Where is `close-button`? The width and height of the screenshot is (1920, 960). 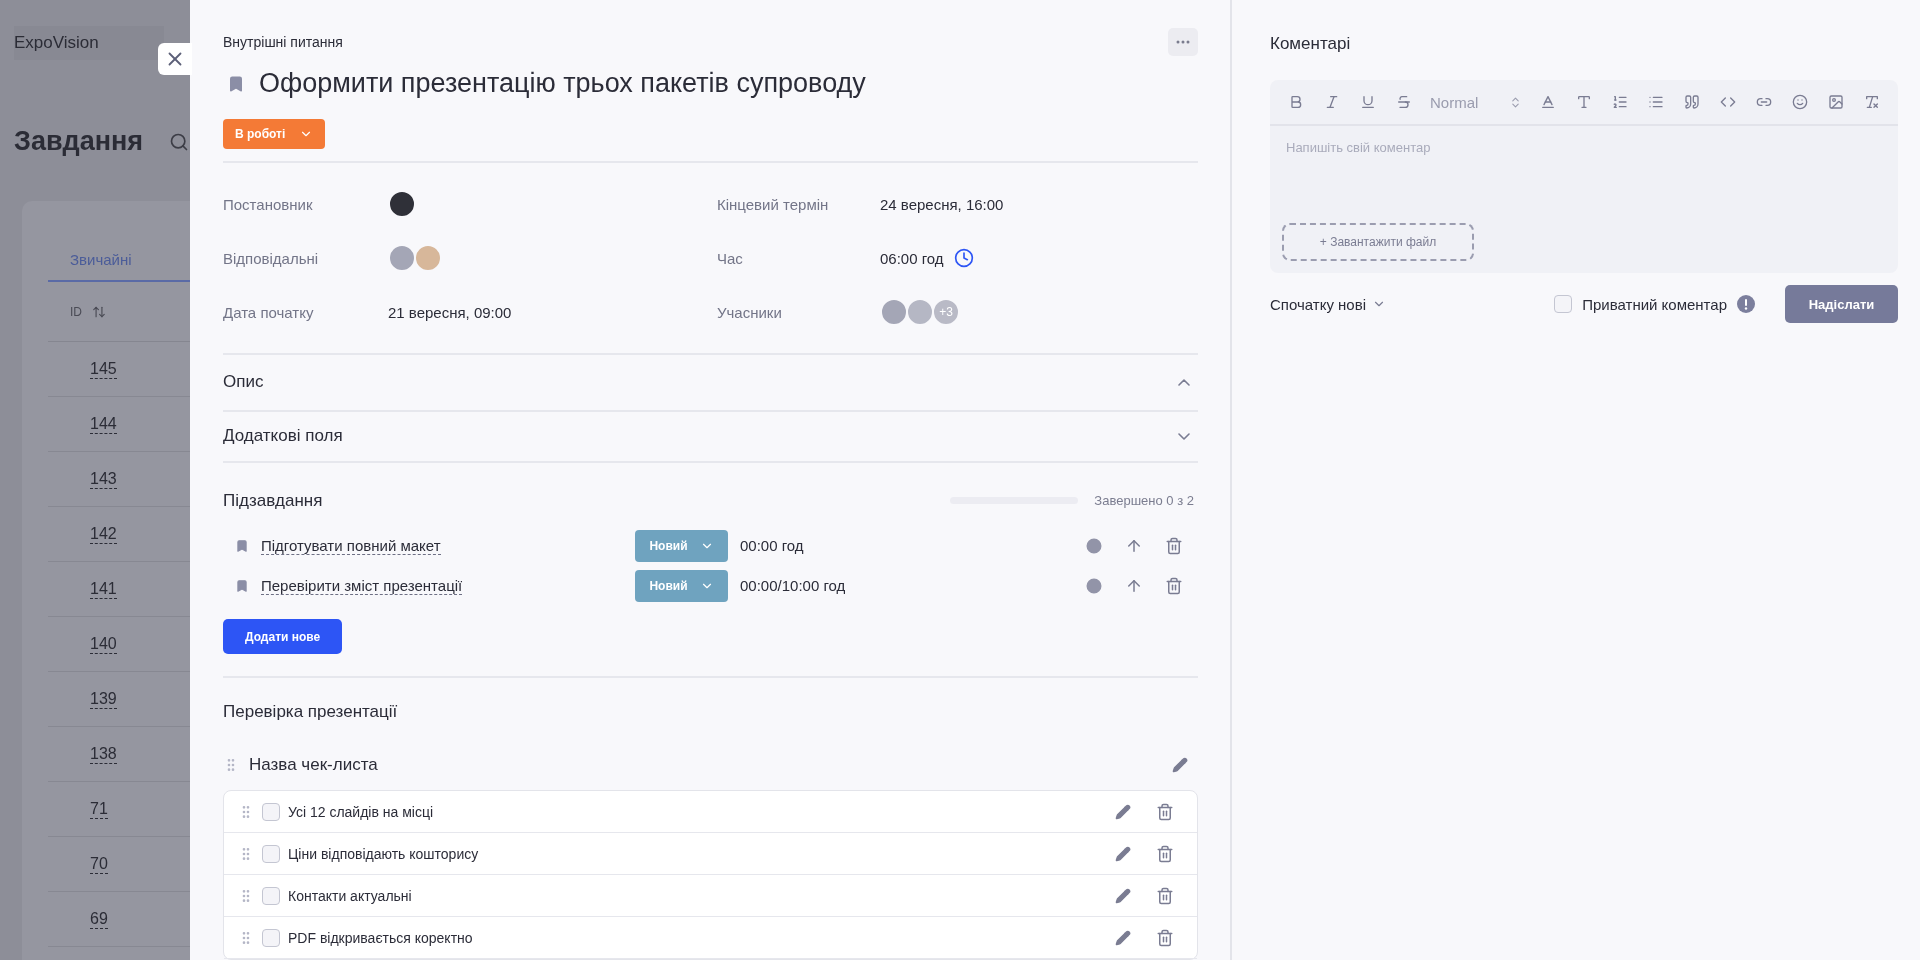 close-button is located at coordinates (175, 59).